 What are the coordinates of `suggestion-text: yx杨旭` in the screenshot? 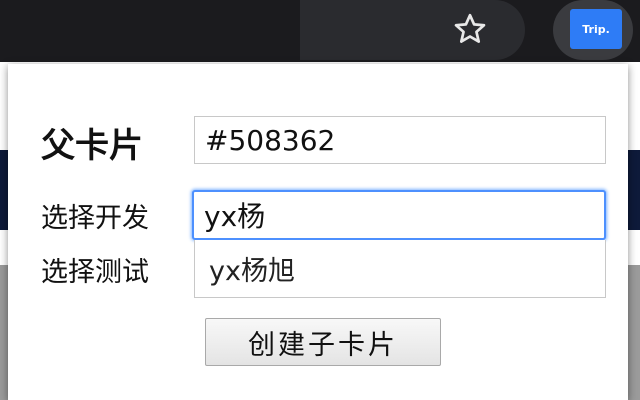 It's located at (252, 271).